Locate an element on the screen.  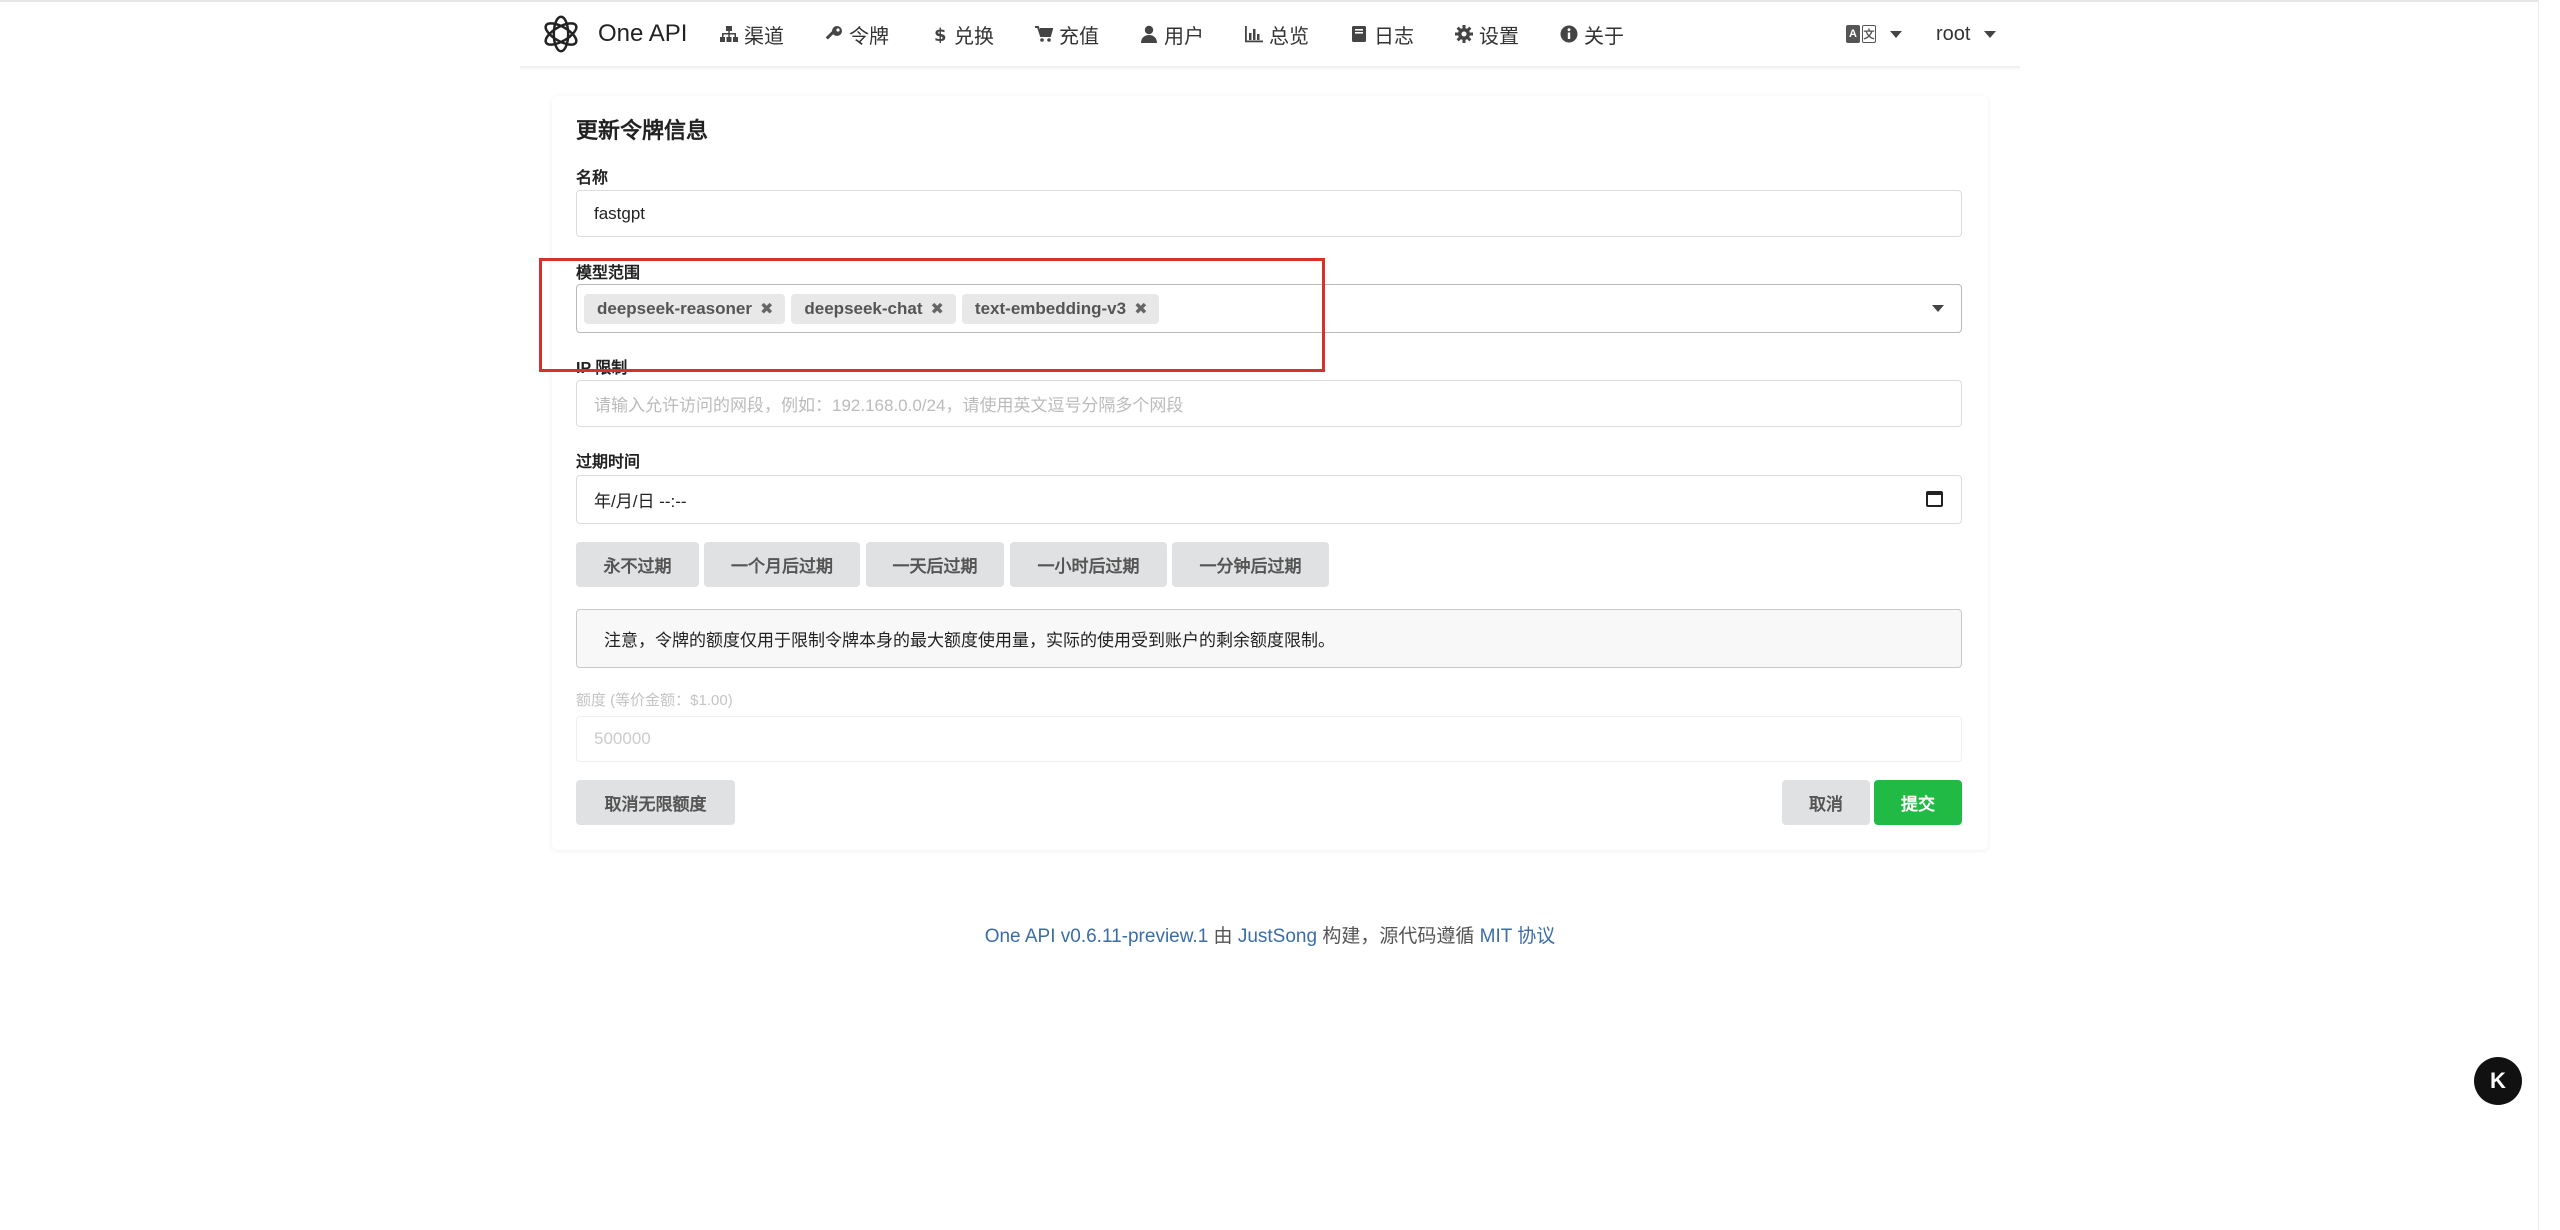
nav-tokens: 令牌 is located at coordinates (857, 34).